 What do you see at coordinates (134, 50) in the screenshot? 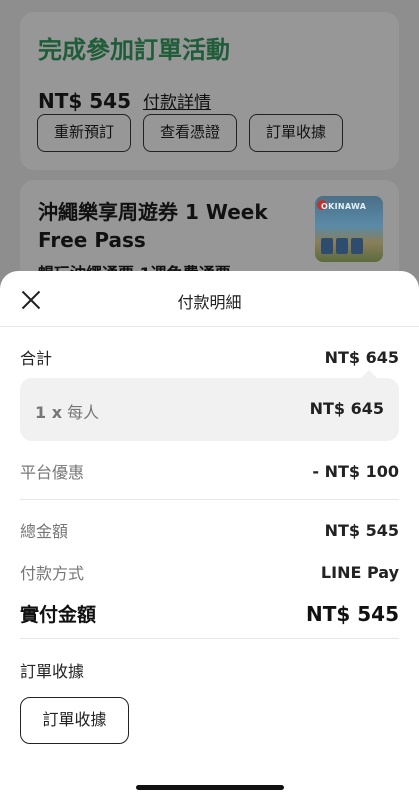
I see `order-status-title: 完成參加訂單活動` at bounding box center [134, 50].